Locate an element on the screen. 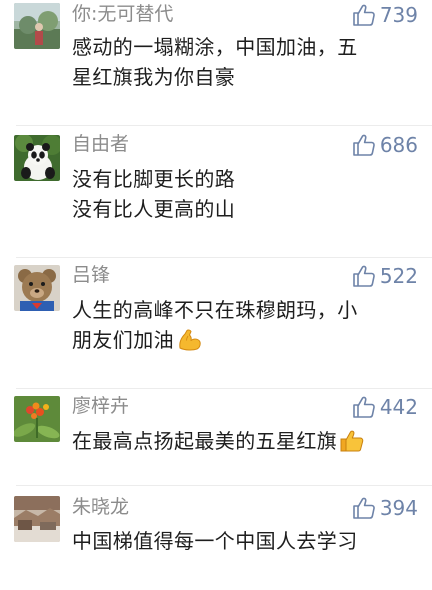 This screenshot has width=432, height=590. username: 吕锋 is located at coordinates (91, 275).